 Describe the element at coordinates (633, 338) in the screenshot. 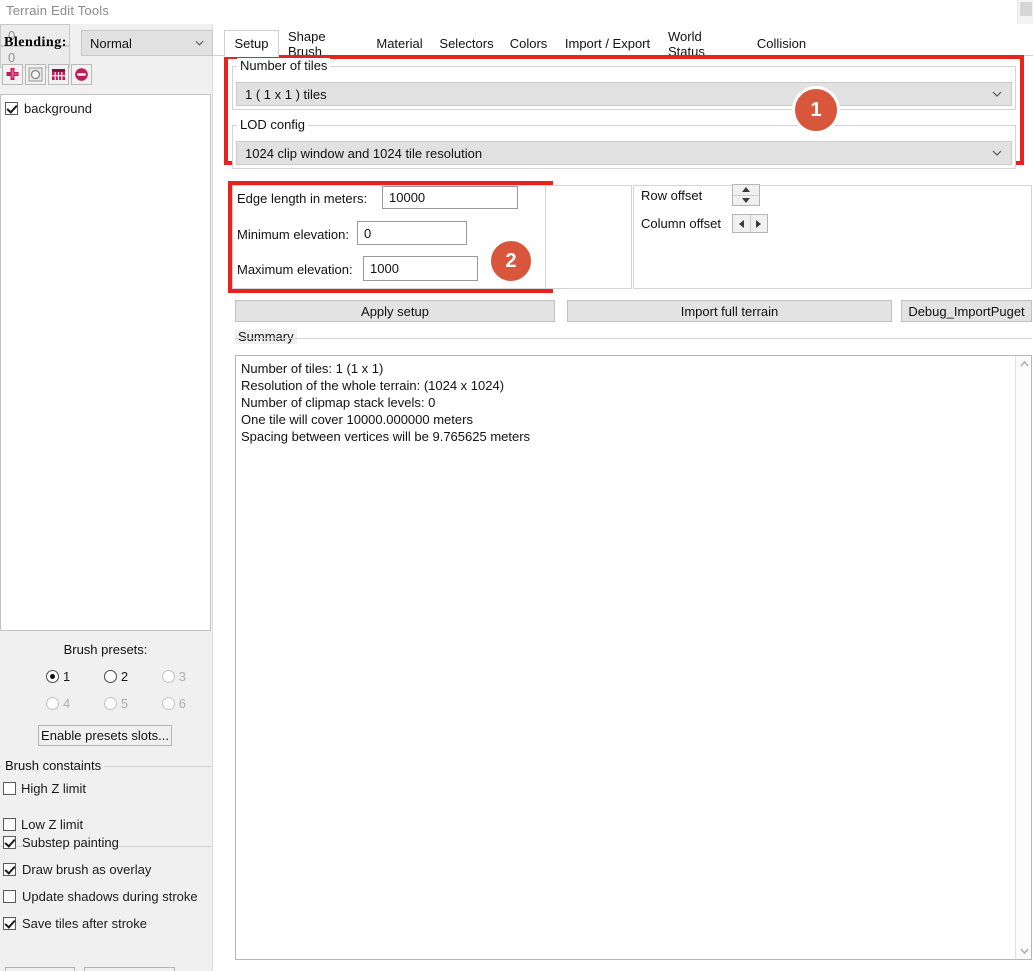

I see `summary-divider` at that location.